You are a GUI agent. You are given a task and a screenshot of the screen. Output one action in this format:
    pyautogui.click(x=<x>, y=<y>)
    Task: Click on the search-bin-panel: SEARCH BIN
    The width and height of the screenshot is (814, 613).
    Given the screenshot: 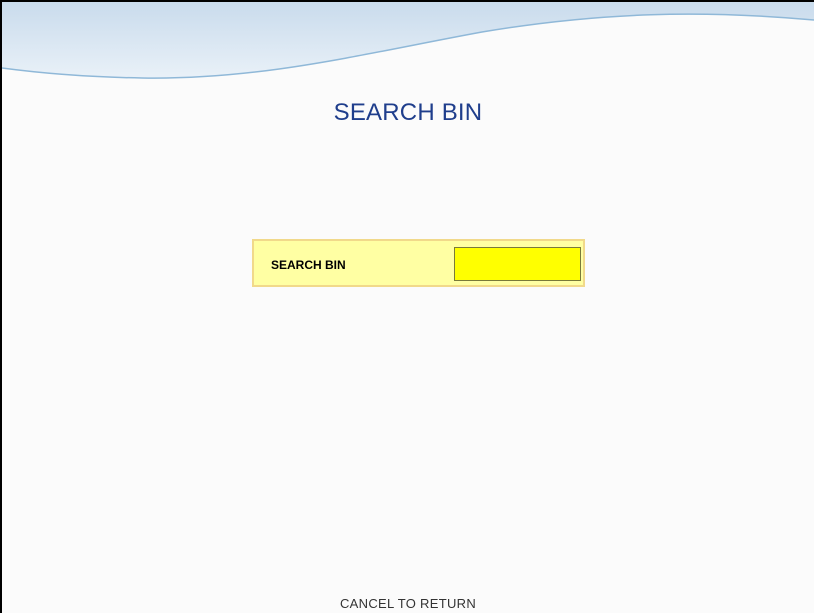 What is the action you would take?
    pyautogui.click(x=418, y=263)
    